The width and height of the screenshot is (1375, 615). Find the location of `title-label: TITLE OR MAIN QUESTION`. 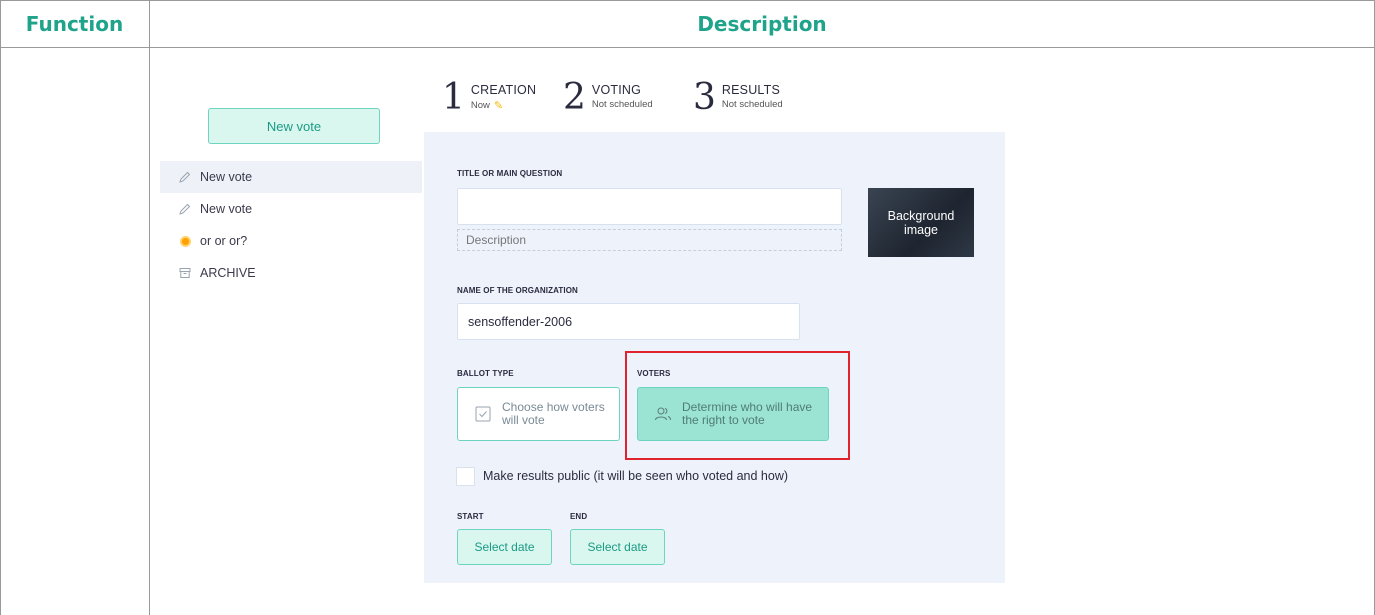

title-label: TITLE OR MAIN QUESTION is located at coordinates (510, 173).